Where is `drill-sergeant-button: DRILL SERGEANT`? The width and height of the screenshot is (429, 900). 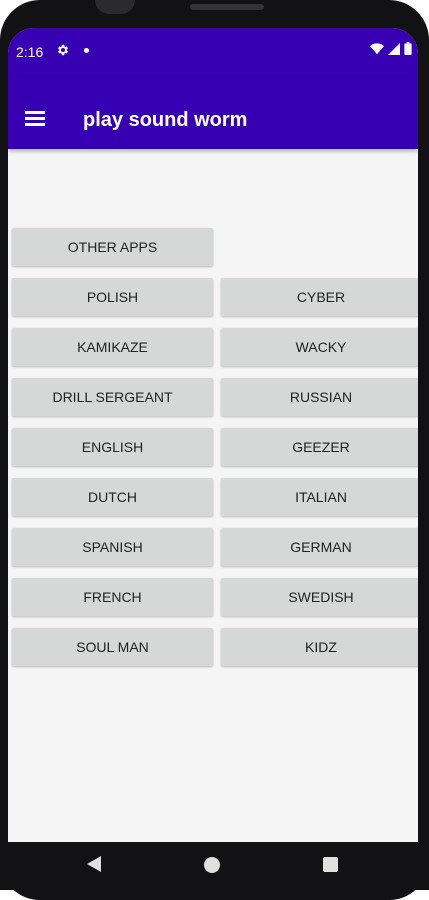 drill-sergeant-button: DRILL SERGEANT is located at coordinates (112, 397).